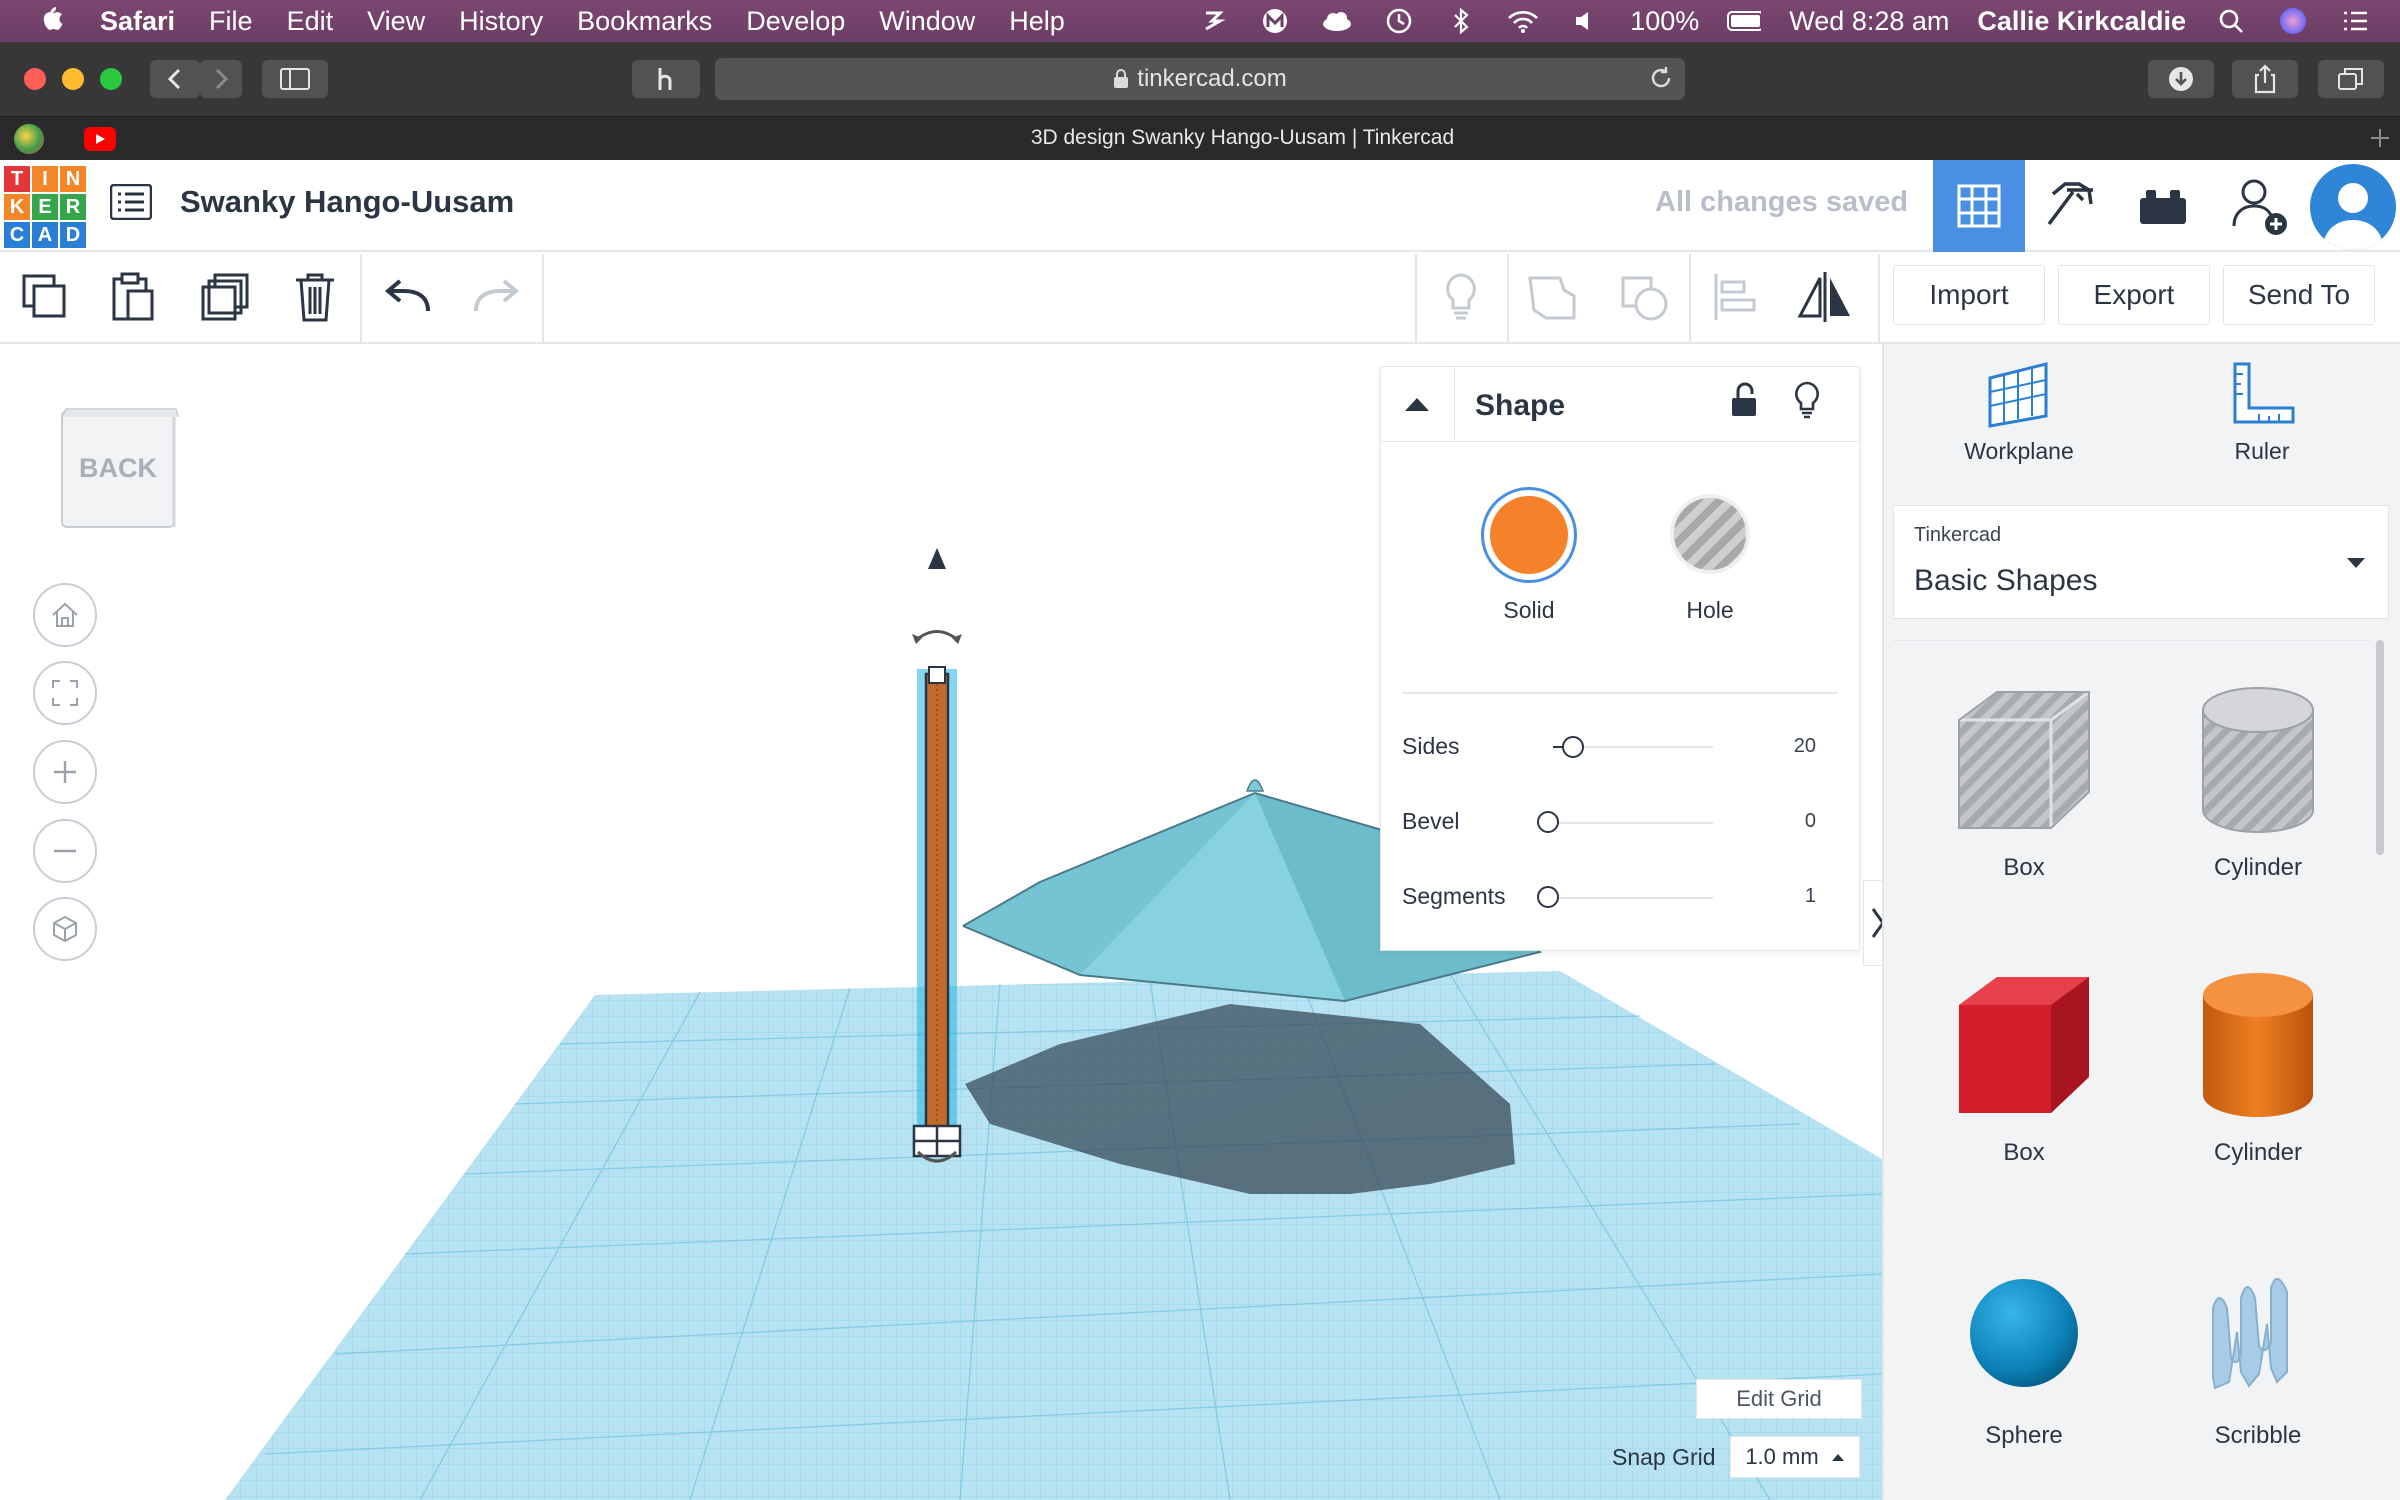 This screenshot has width=2400, height=1500. I want to click on workplane-label: Workplane, so click(2019, 451).